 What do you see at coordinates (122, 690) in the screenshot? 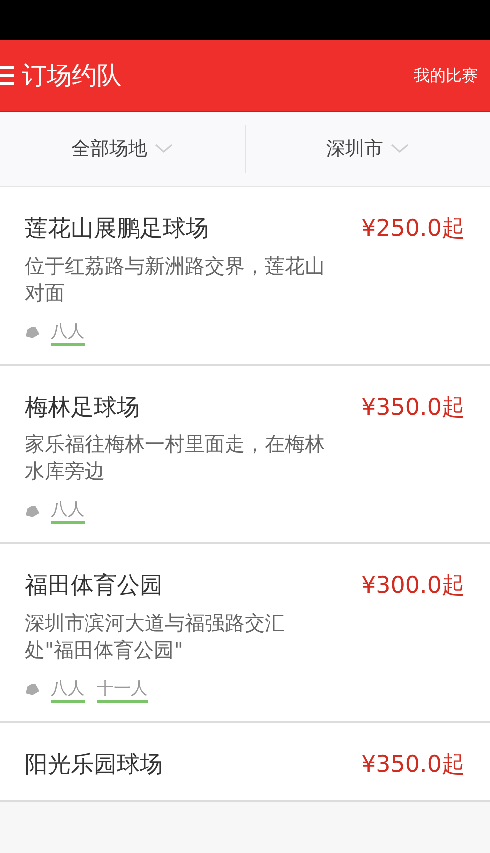
I see `player-count-tag: 十一人` at bounding box center [122, 690].